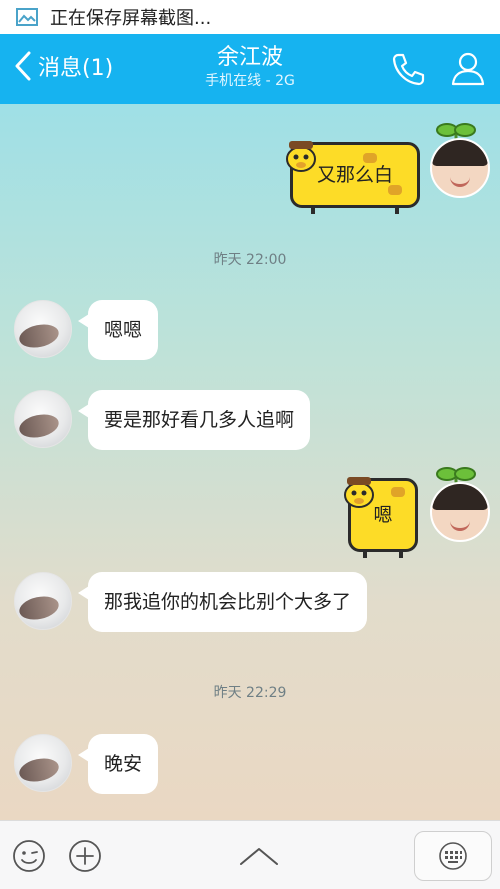 The height and width of the screenshot is (889, 500). What do you see at coordinates (250, 260) in the screenshot?
I see `timestamp: 昨天 22:00` at bounding box center [250, 260].